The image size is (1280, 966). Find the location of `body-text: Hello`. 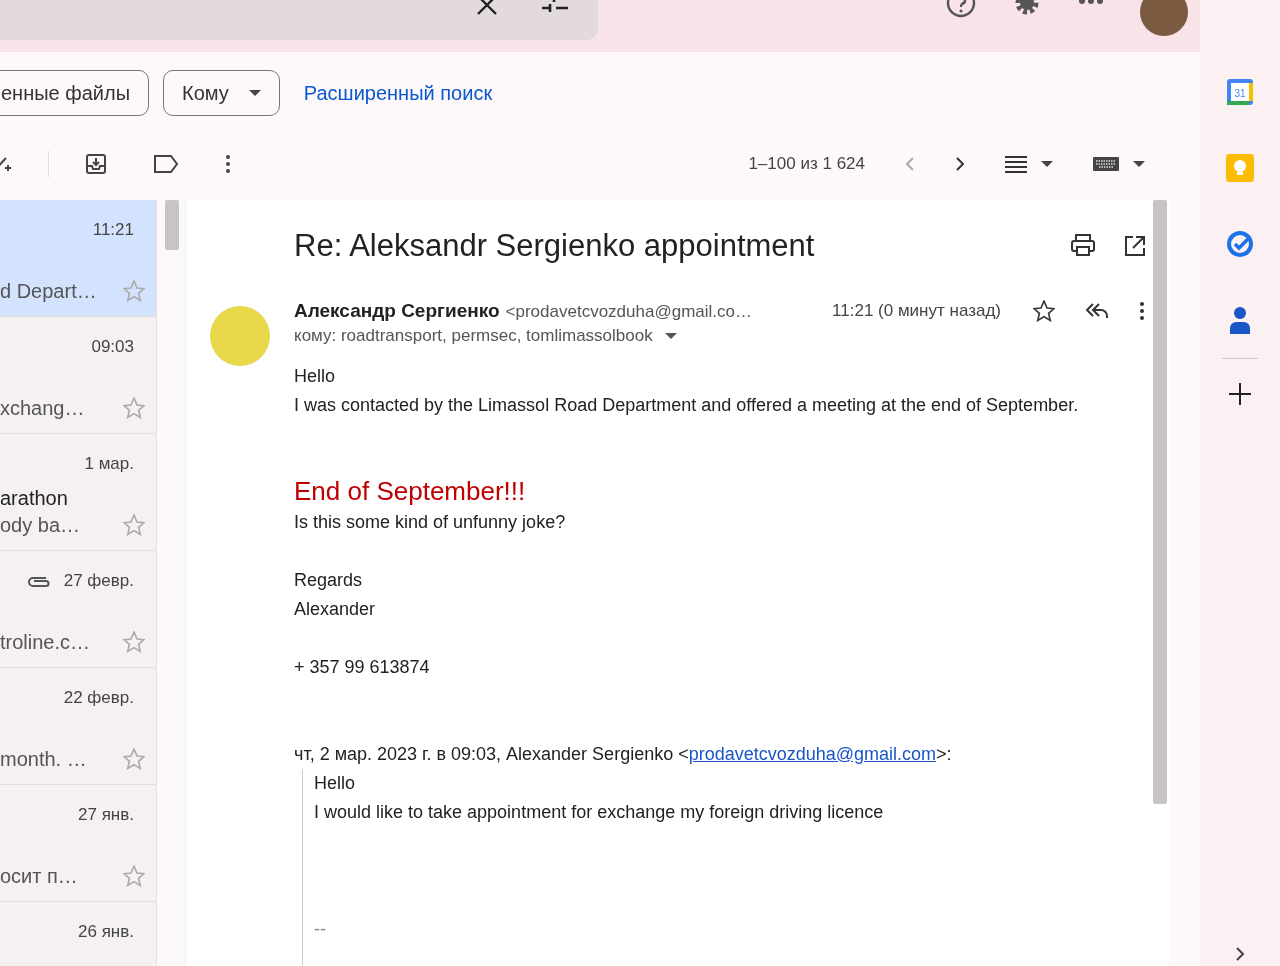

body-text: Hello is located at coordinates (315, 376).